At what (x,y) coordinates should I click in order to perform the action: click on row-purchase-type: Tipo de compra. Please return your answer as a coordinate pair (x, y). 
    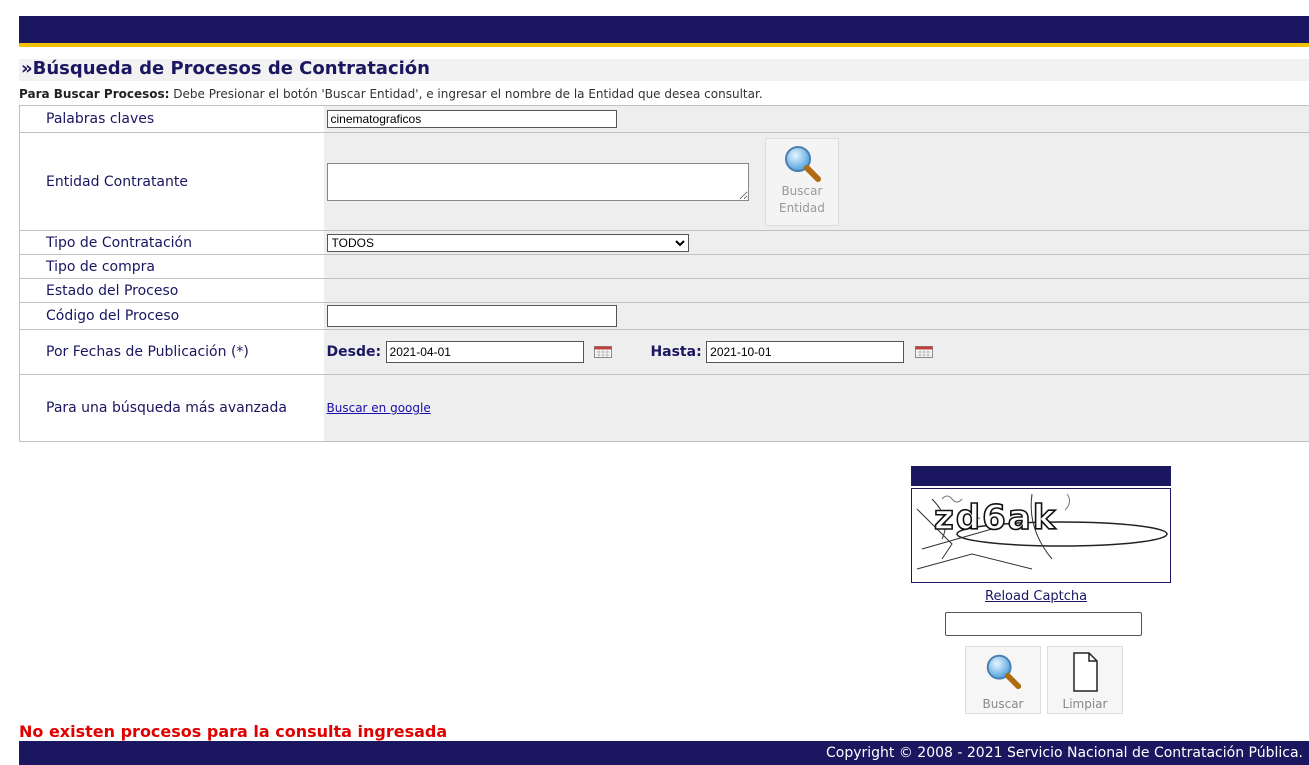
    Looking at the image, I should click on (664, 266).